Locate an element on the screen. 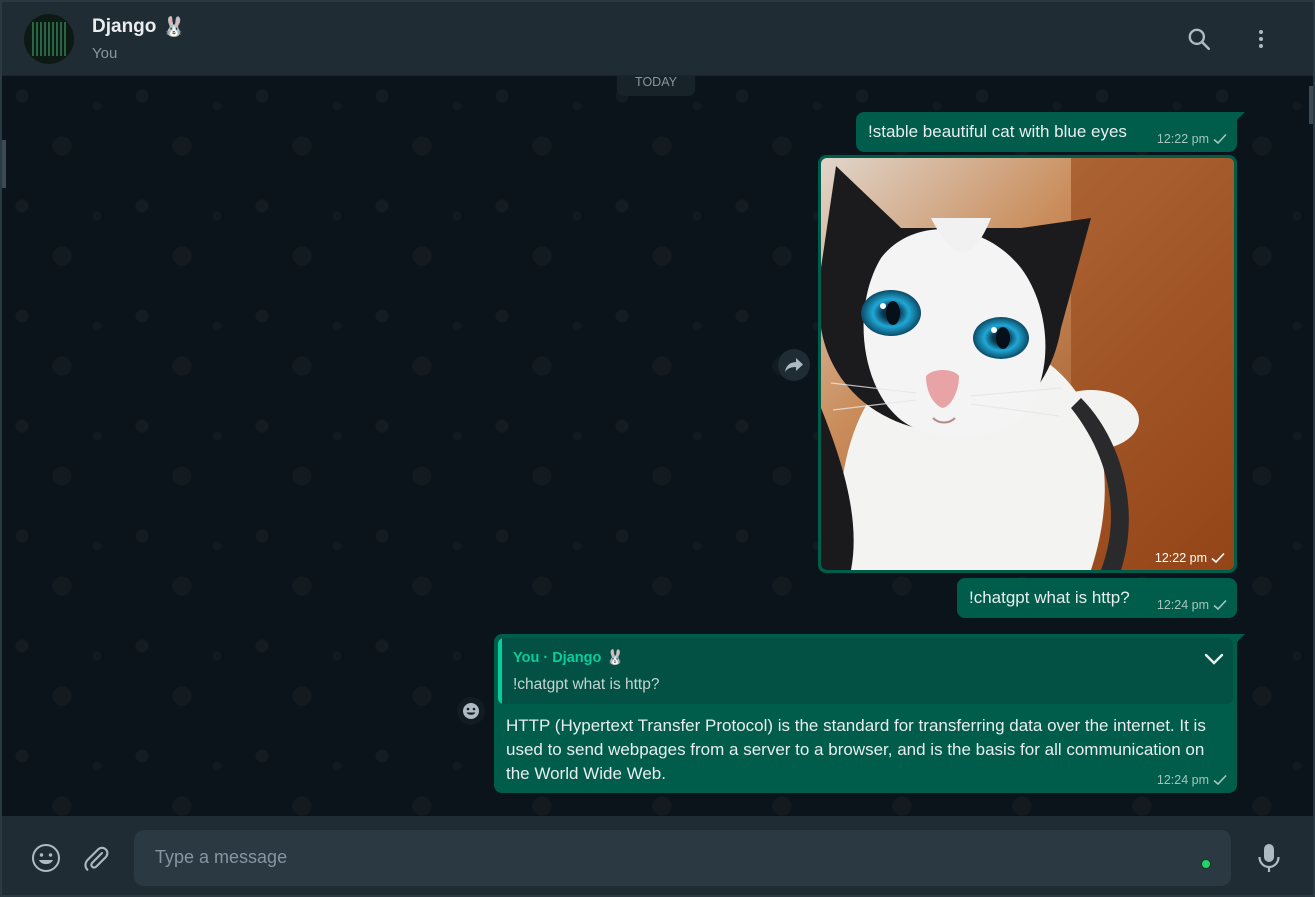  cat-picture is located at coordinates (1027, 364).